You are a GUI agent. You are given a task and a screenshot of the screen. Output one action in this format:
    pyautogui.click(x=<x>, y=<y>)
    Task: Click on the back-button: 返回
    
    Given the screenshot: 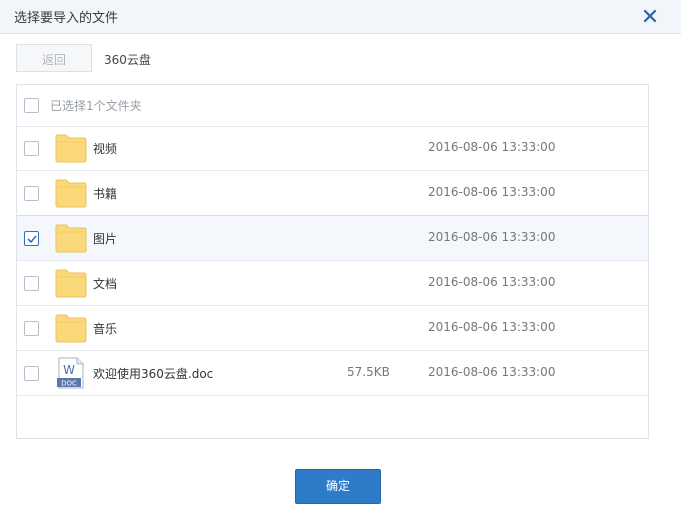 What is the action you would take?
    pyautogui.click(x=54, y=58)
    